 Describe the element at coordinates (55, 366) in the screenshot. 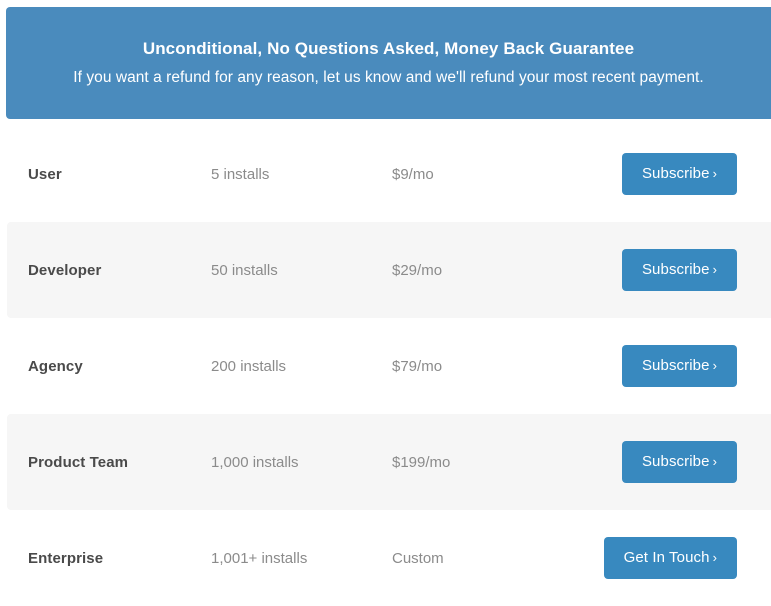

I see `plan-name: Agency` at that location.